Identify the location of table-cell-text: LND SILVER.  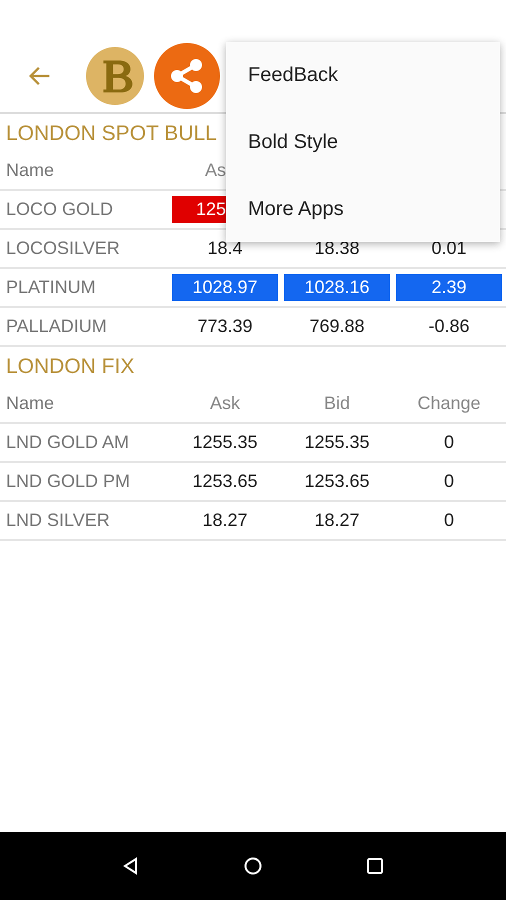
(58, 520).